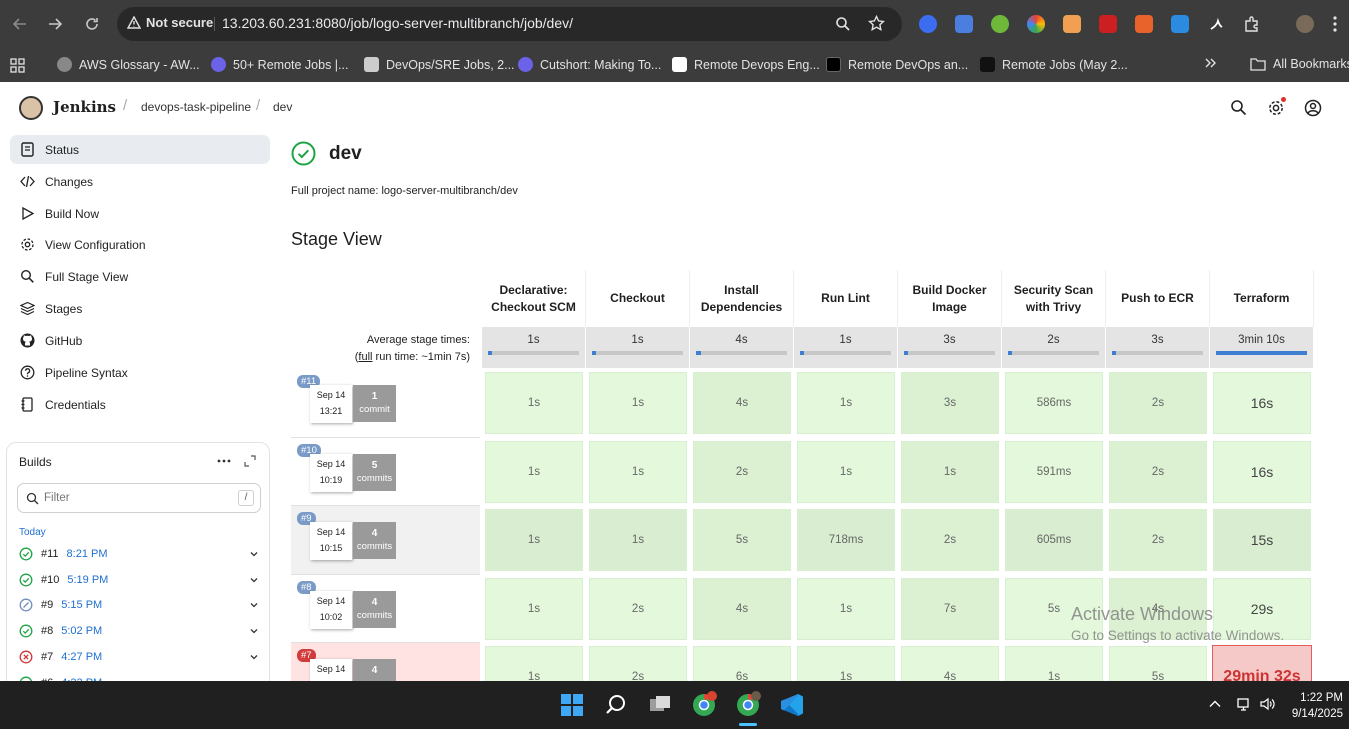  I want to click on commit-count-card: 5 commits, so click(374, 472).